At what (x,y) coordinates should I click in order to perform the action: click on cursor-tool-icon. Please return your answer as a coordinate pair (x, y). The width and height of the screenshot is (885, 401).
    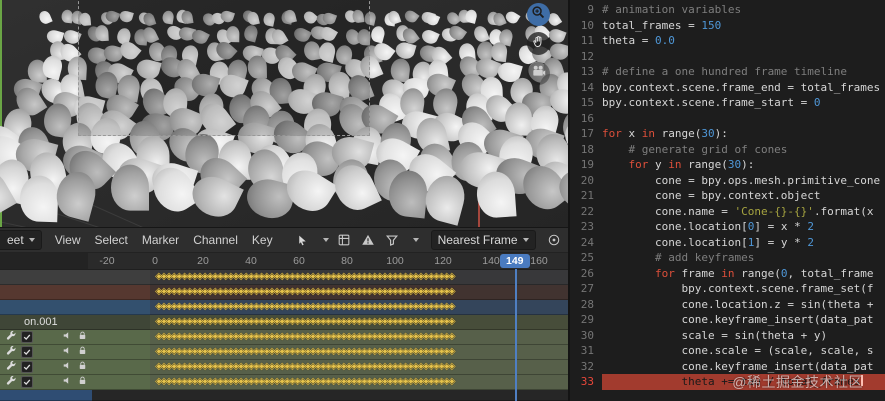
    Looking at the image, I should click on (302, 240).